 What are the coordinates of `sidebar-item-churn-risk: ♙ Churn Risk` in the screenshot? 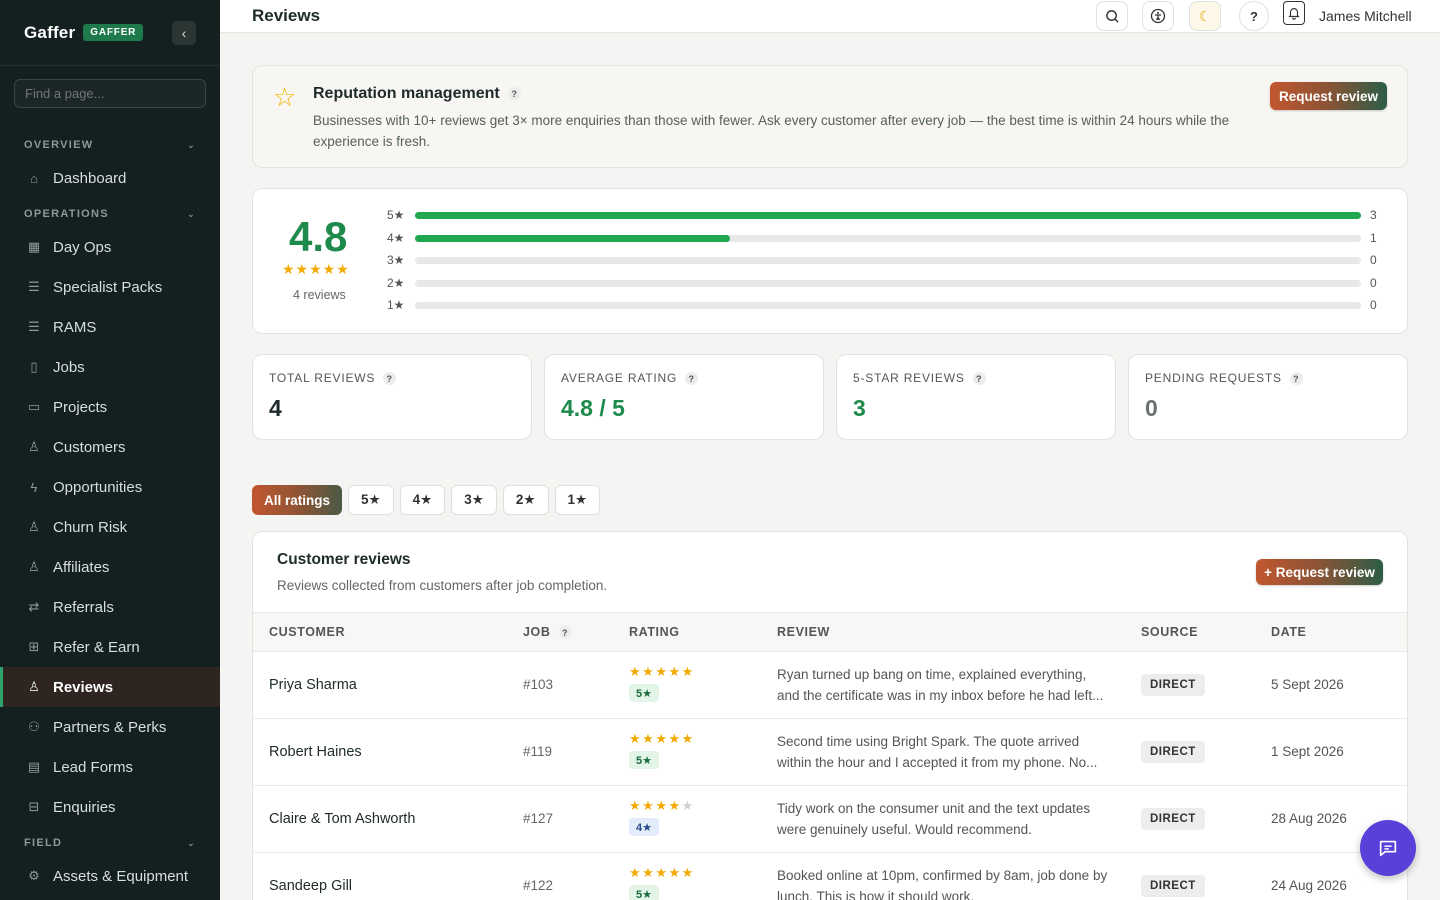 It's located at (110, 527).